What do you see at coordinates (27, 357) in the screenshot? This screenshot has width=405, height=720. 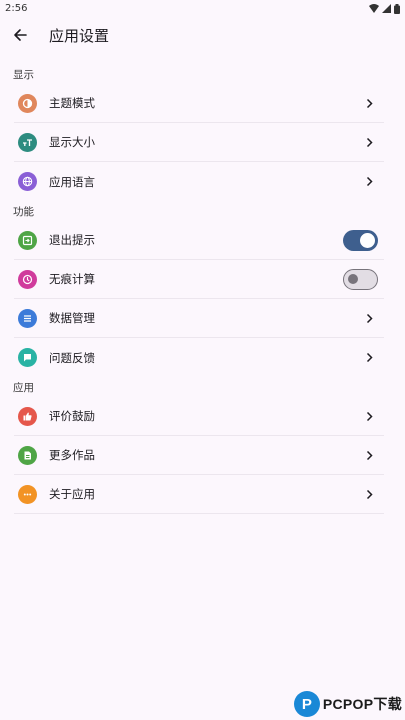 I see `chat-icon` at bounding box center [27, 357].